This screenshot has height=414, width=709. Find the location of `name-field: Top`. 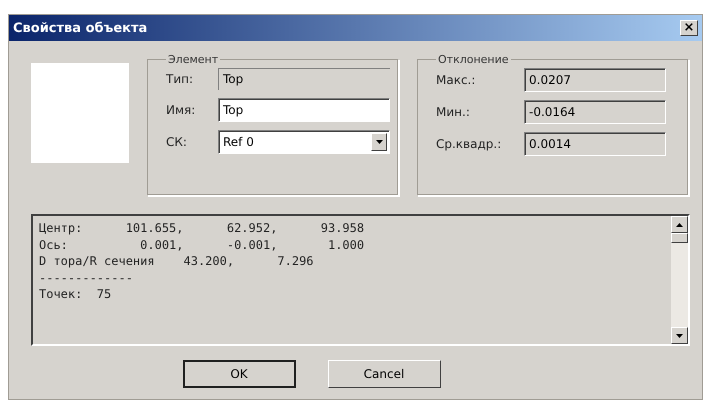

name-field: Top is located at coordinates (304, 110).